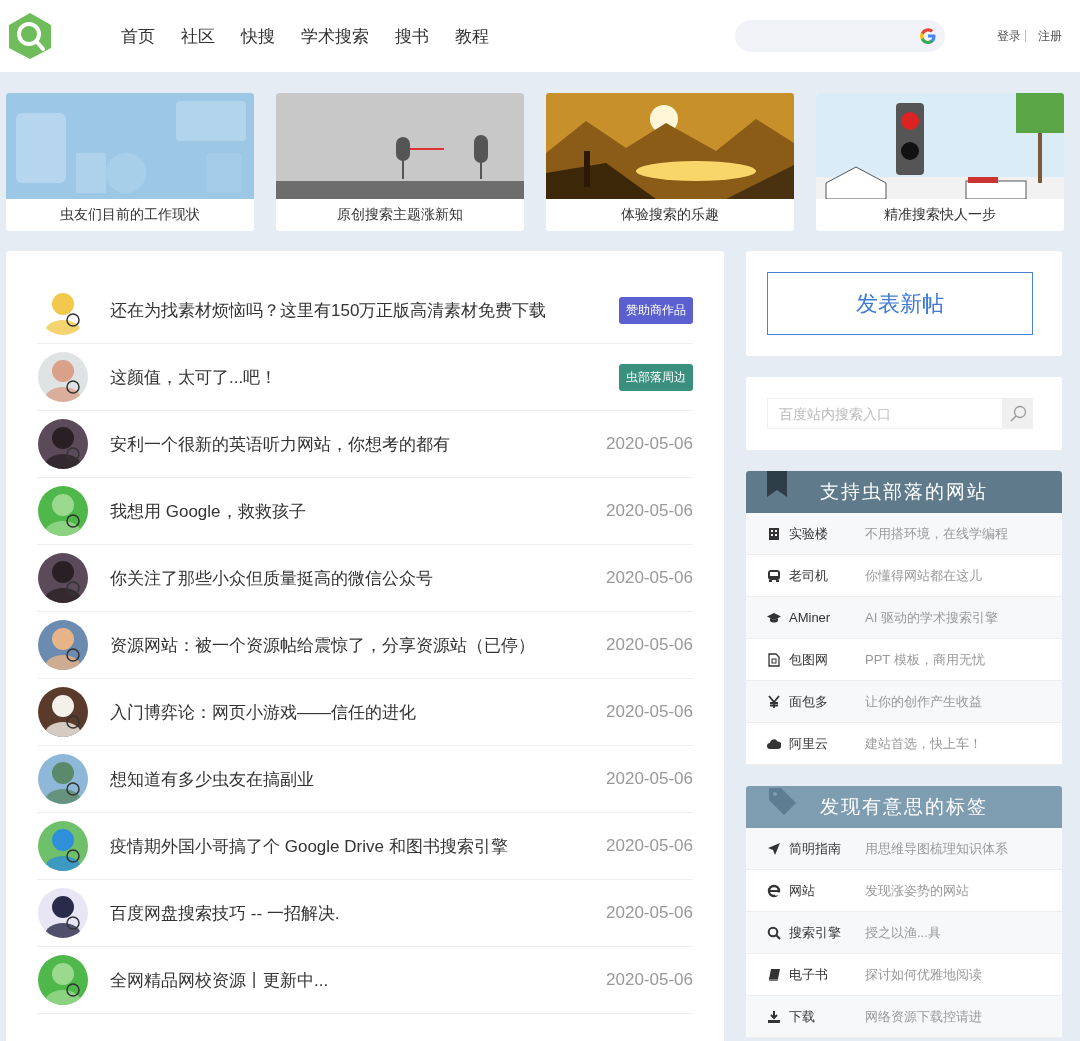  I want to click on new-post-button: 发表新帖, so click(900, 303).